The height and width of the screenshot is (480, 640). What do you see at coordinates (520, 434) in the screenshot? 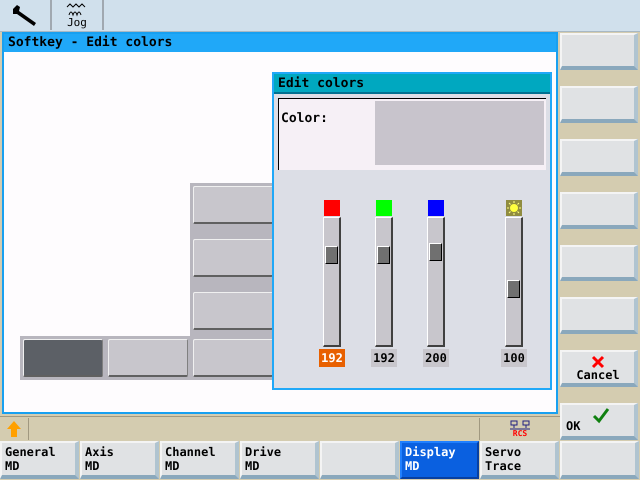
I see `rcs-label: RCS` at bounding box center [520, 434].